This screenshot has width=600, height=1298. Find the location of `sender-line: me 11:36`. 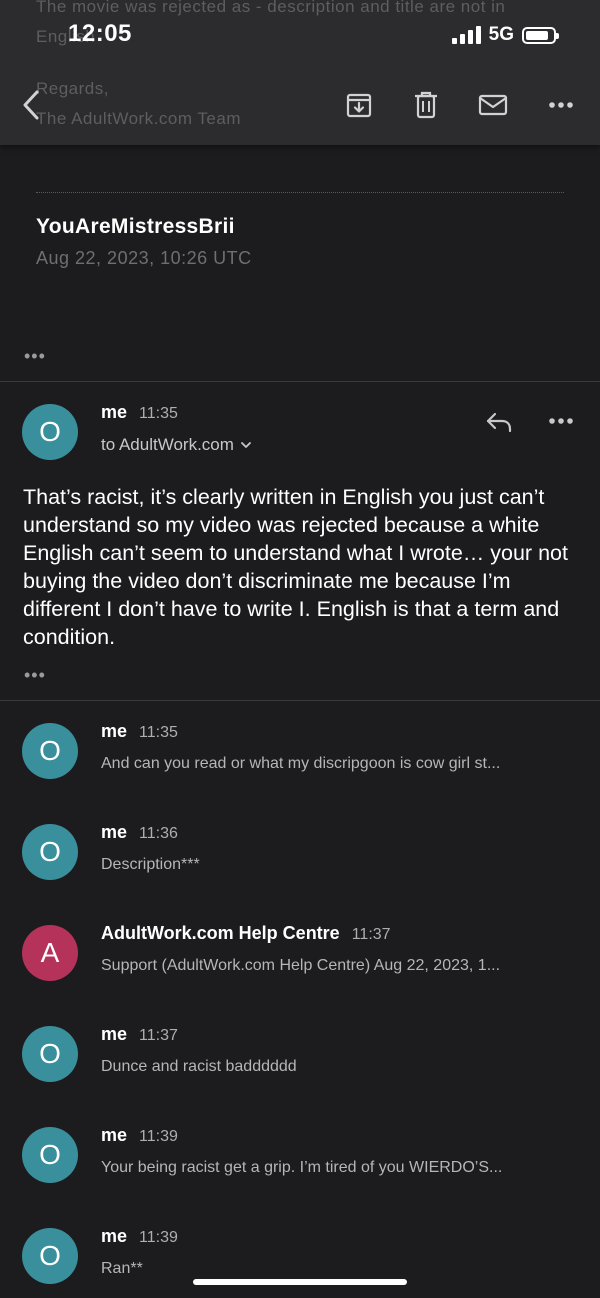

sender-line: me 11:36 is located at coordinates (139, 832).